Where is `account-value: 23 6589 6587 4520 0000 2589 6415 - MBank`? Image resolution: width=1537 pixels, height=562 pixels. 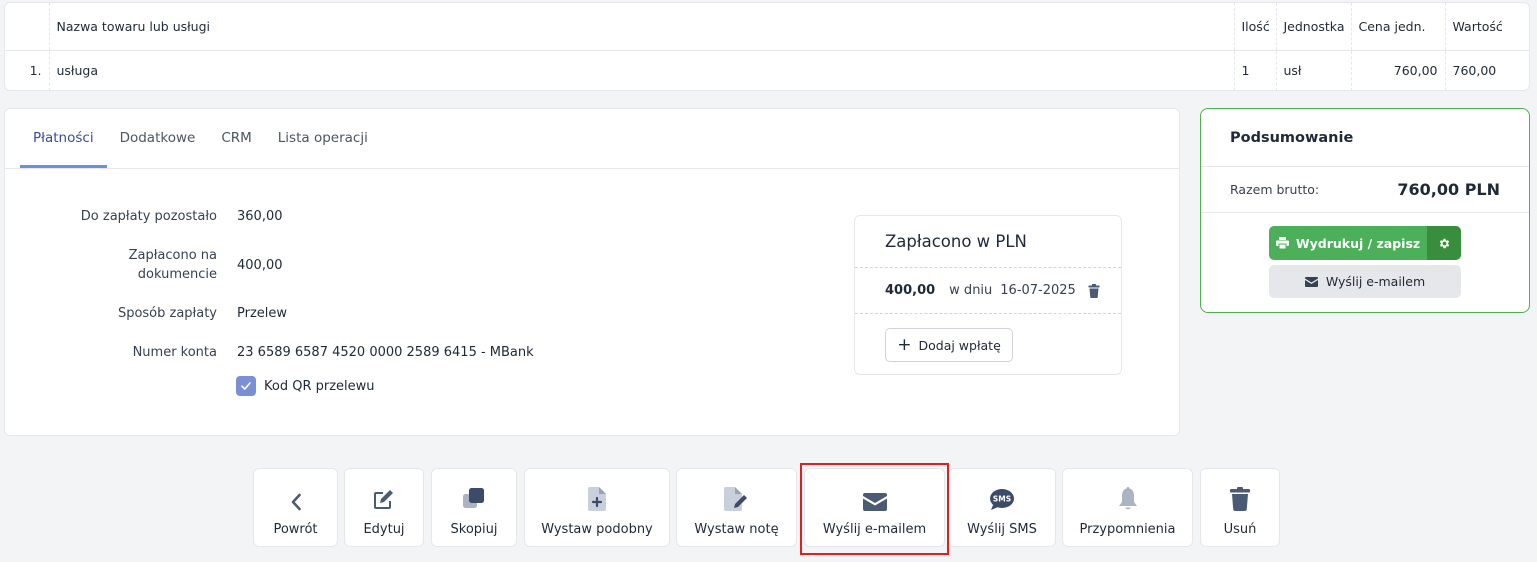
account-value: 23 6589 6587 4520 0000 2589 6415 - MBank is located at coordinates (385, 352).